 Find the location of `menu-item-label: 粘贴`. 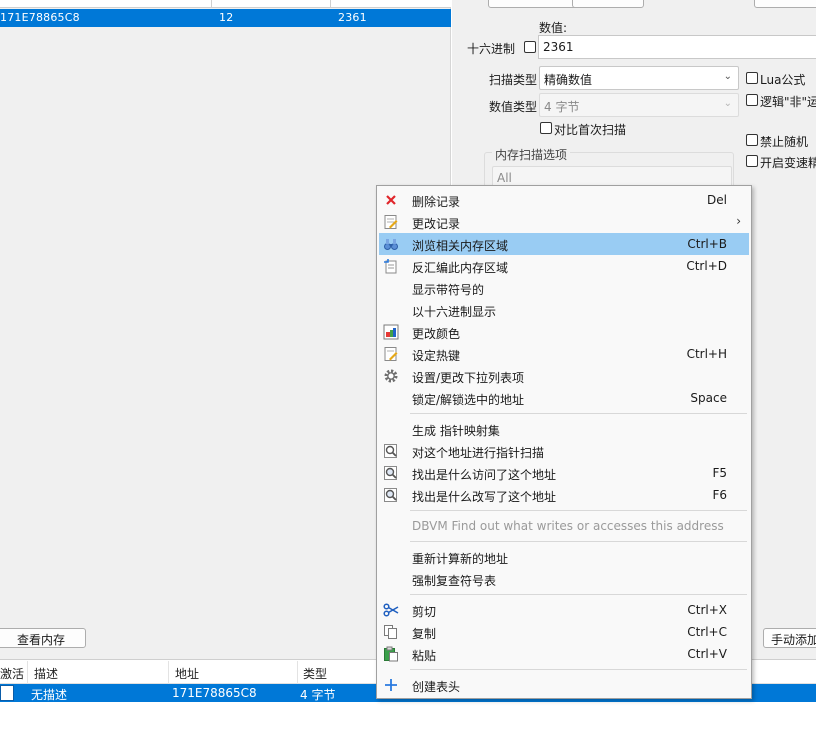

menu-item-label: 粘贴 is located at coordinates (424, 656).